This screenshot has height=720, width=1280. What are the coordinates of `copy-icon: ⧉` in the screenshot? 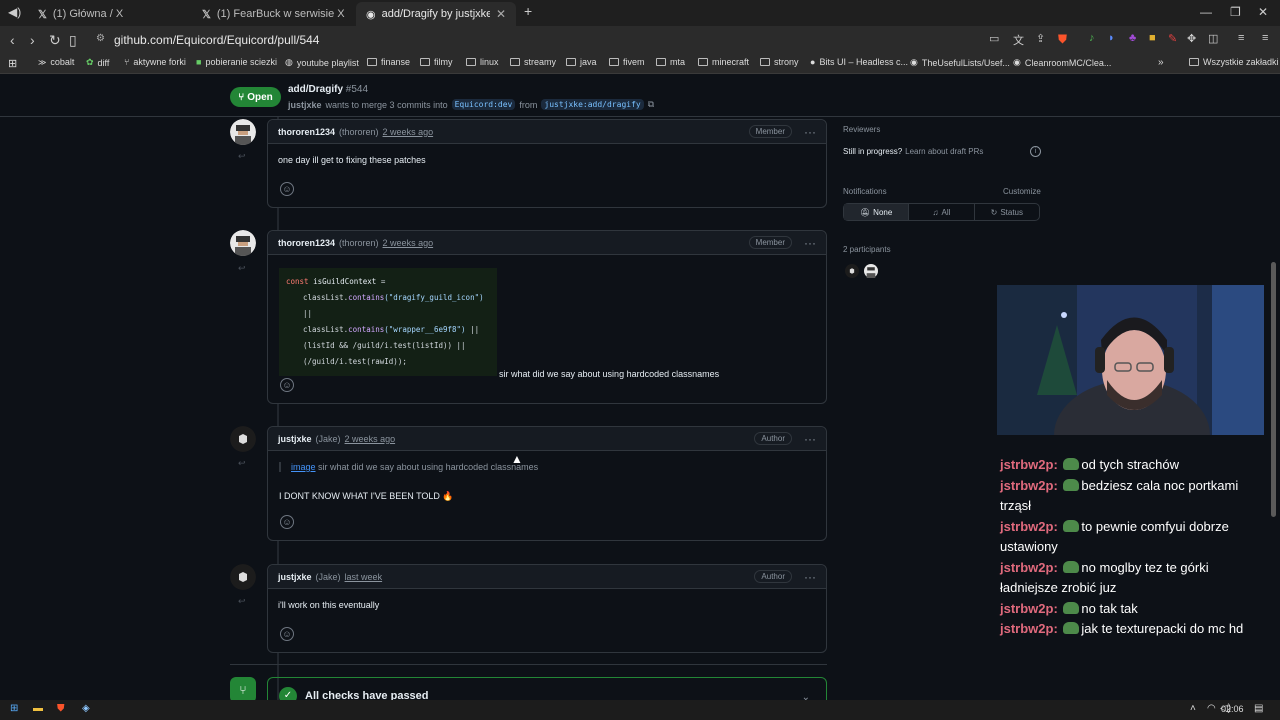 It's located at (651, 104).